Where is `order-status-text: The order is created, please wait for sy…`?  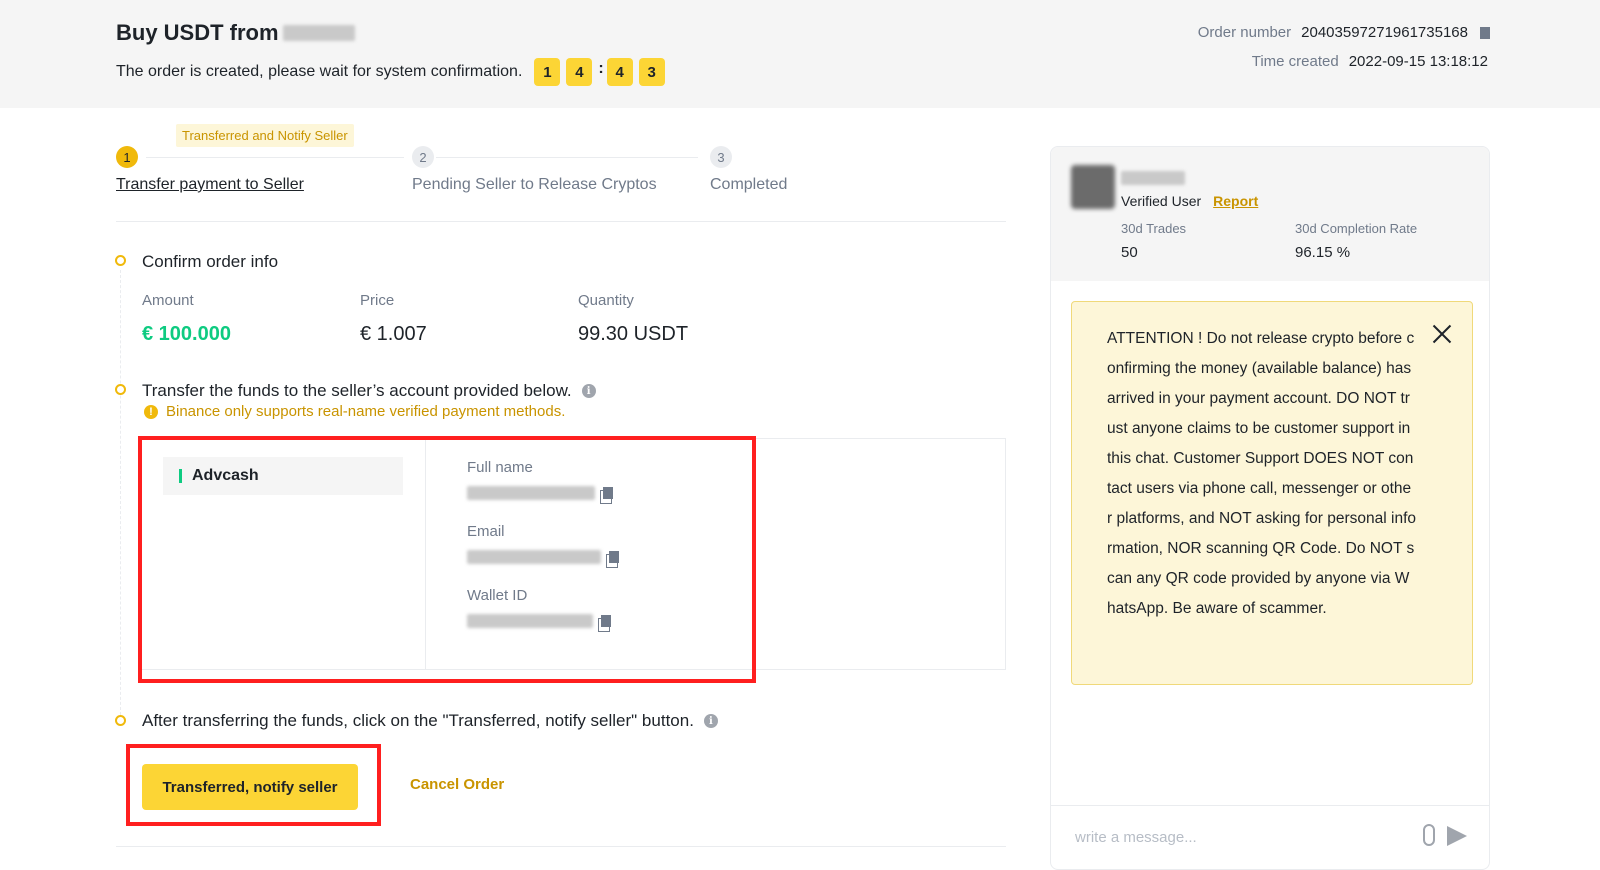 order-status-text: The order is created, please wait for sy… is located at coordinates (393, 72).